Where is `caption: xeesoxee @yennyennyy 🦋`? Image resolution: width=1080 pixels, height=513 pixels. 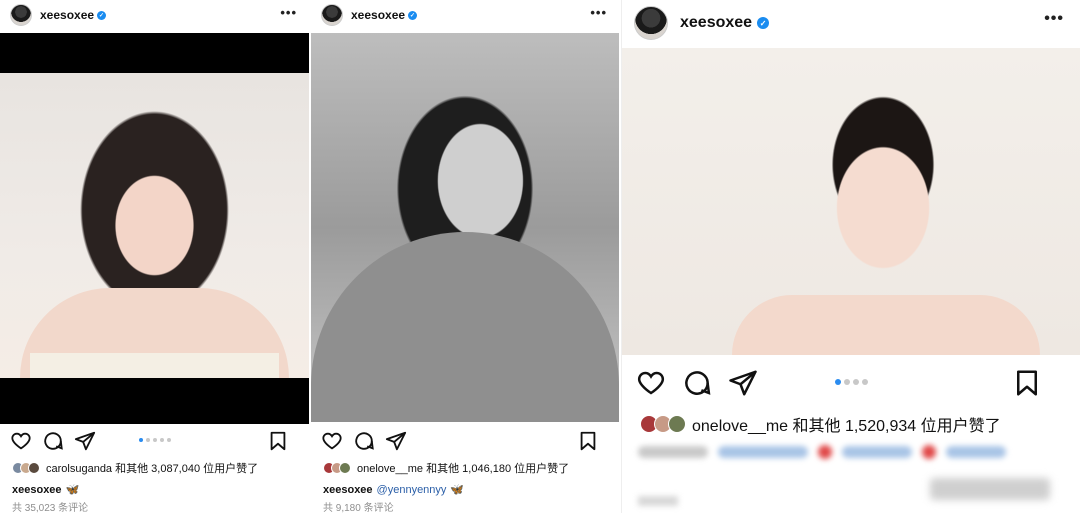
caption: xeesoxee @yennyennyy 🦋 is located at coordinates (394, 490).